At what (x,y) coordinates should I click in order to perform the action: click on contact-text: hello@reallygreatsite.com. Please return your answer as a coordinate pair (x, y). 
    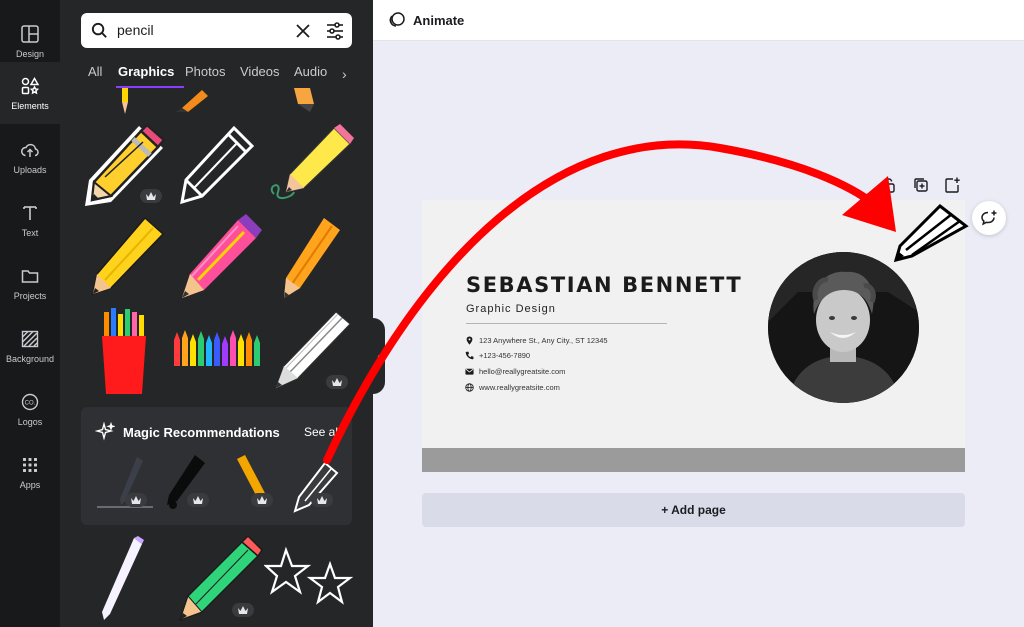
    Looking at the image, I should click on (522, 371).